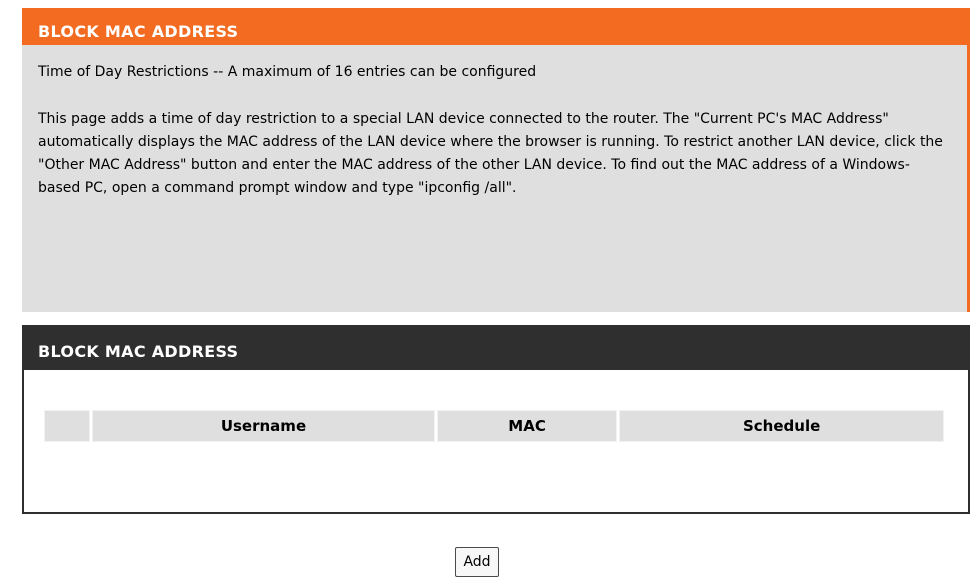 The width and height of the screenshot is (973, 584). I want to click on table-panel-title: BLOCK MAC ADDRESS, so click(496, 348).